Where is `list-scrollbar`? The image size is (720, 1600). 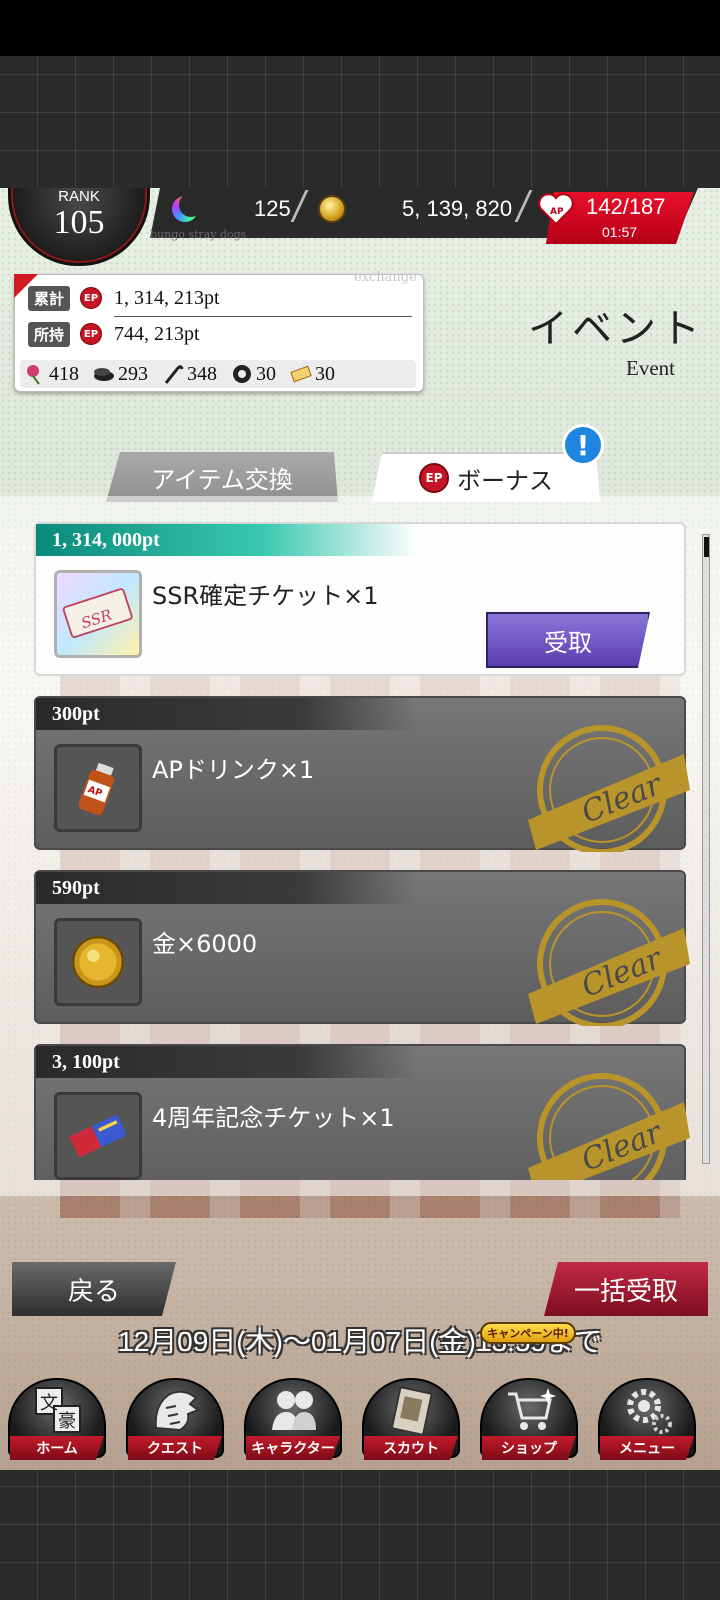 list-scrollbar is located at coordinates (706, 849).